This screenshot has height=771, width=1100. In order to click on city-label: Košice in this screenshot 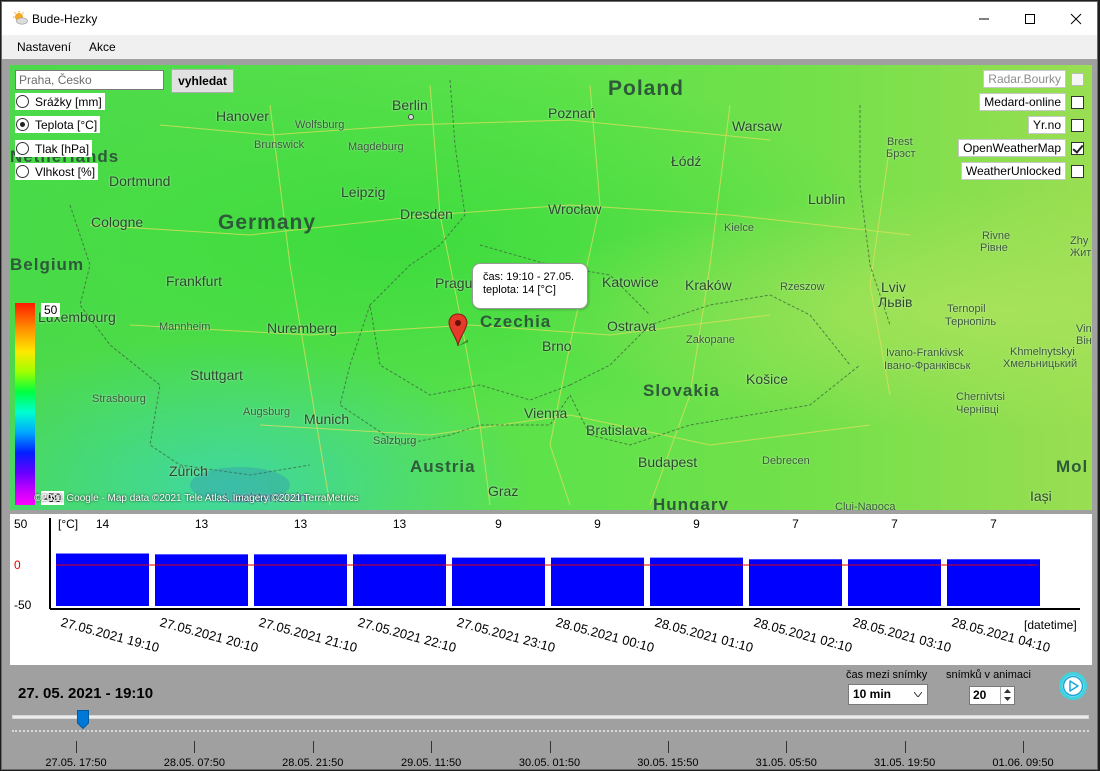, I will do `click(767, 379)`.